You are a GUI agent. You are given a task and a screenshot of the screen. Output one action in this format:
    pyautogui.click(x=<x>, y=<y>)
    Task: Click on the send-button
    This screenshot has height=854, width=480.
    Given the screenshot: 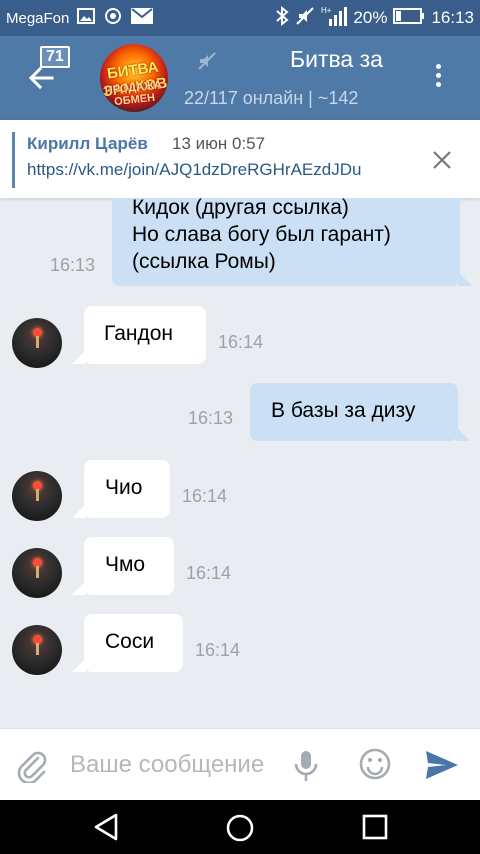 What is the action you would take?
    pyautogui.click(x=442, y=767)
    